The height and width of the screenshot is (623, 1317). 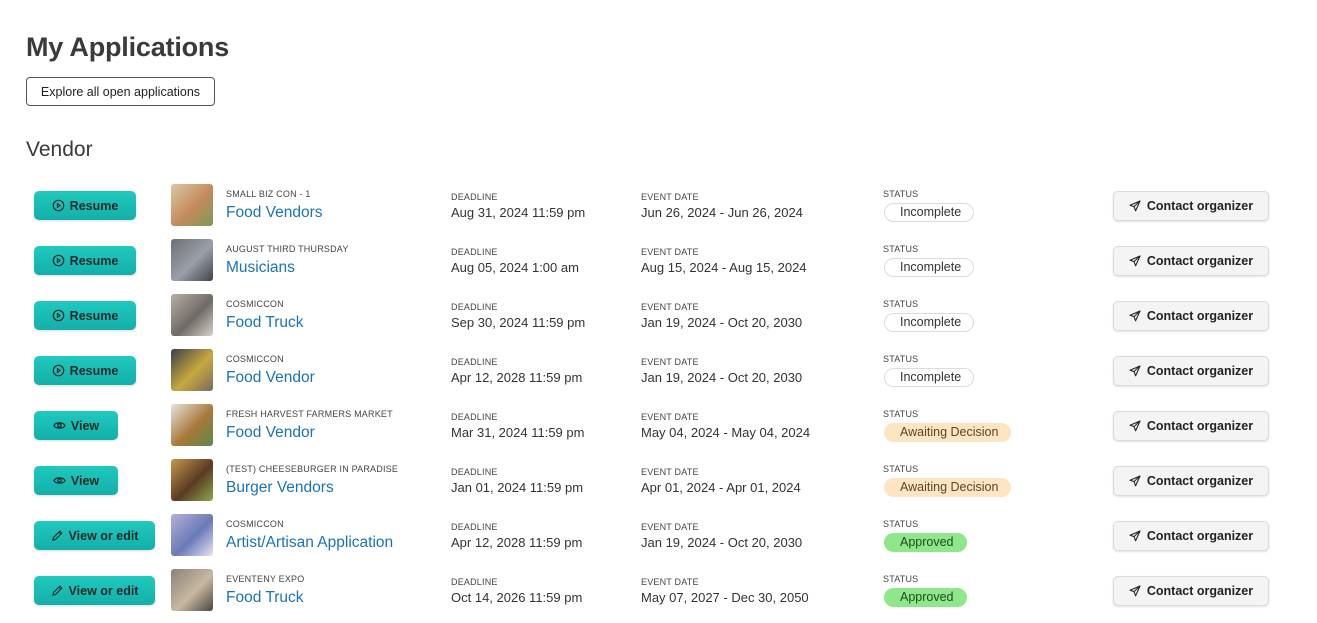 I want to click on event-date-value: Jan 19, 2024 - Oct 20, 2030, so click(x=722, y=542).